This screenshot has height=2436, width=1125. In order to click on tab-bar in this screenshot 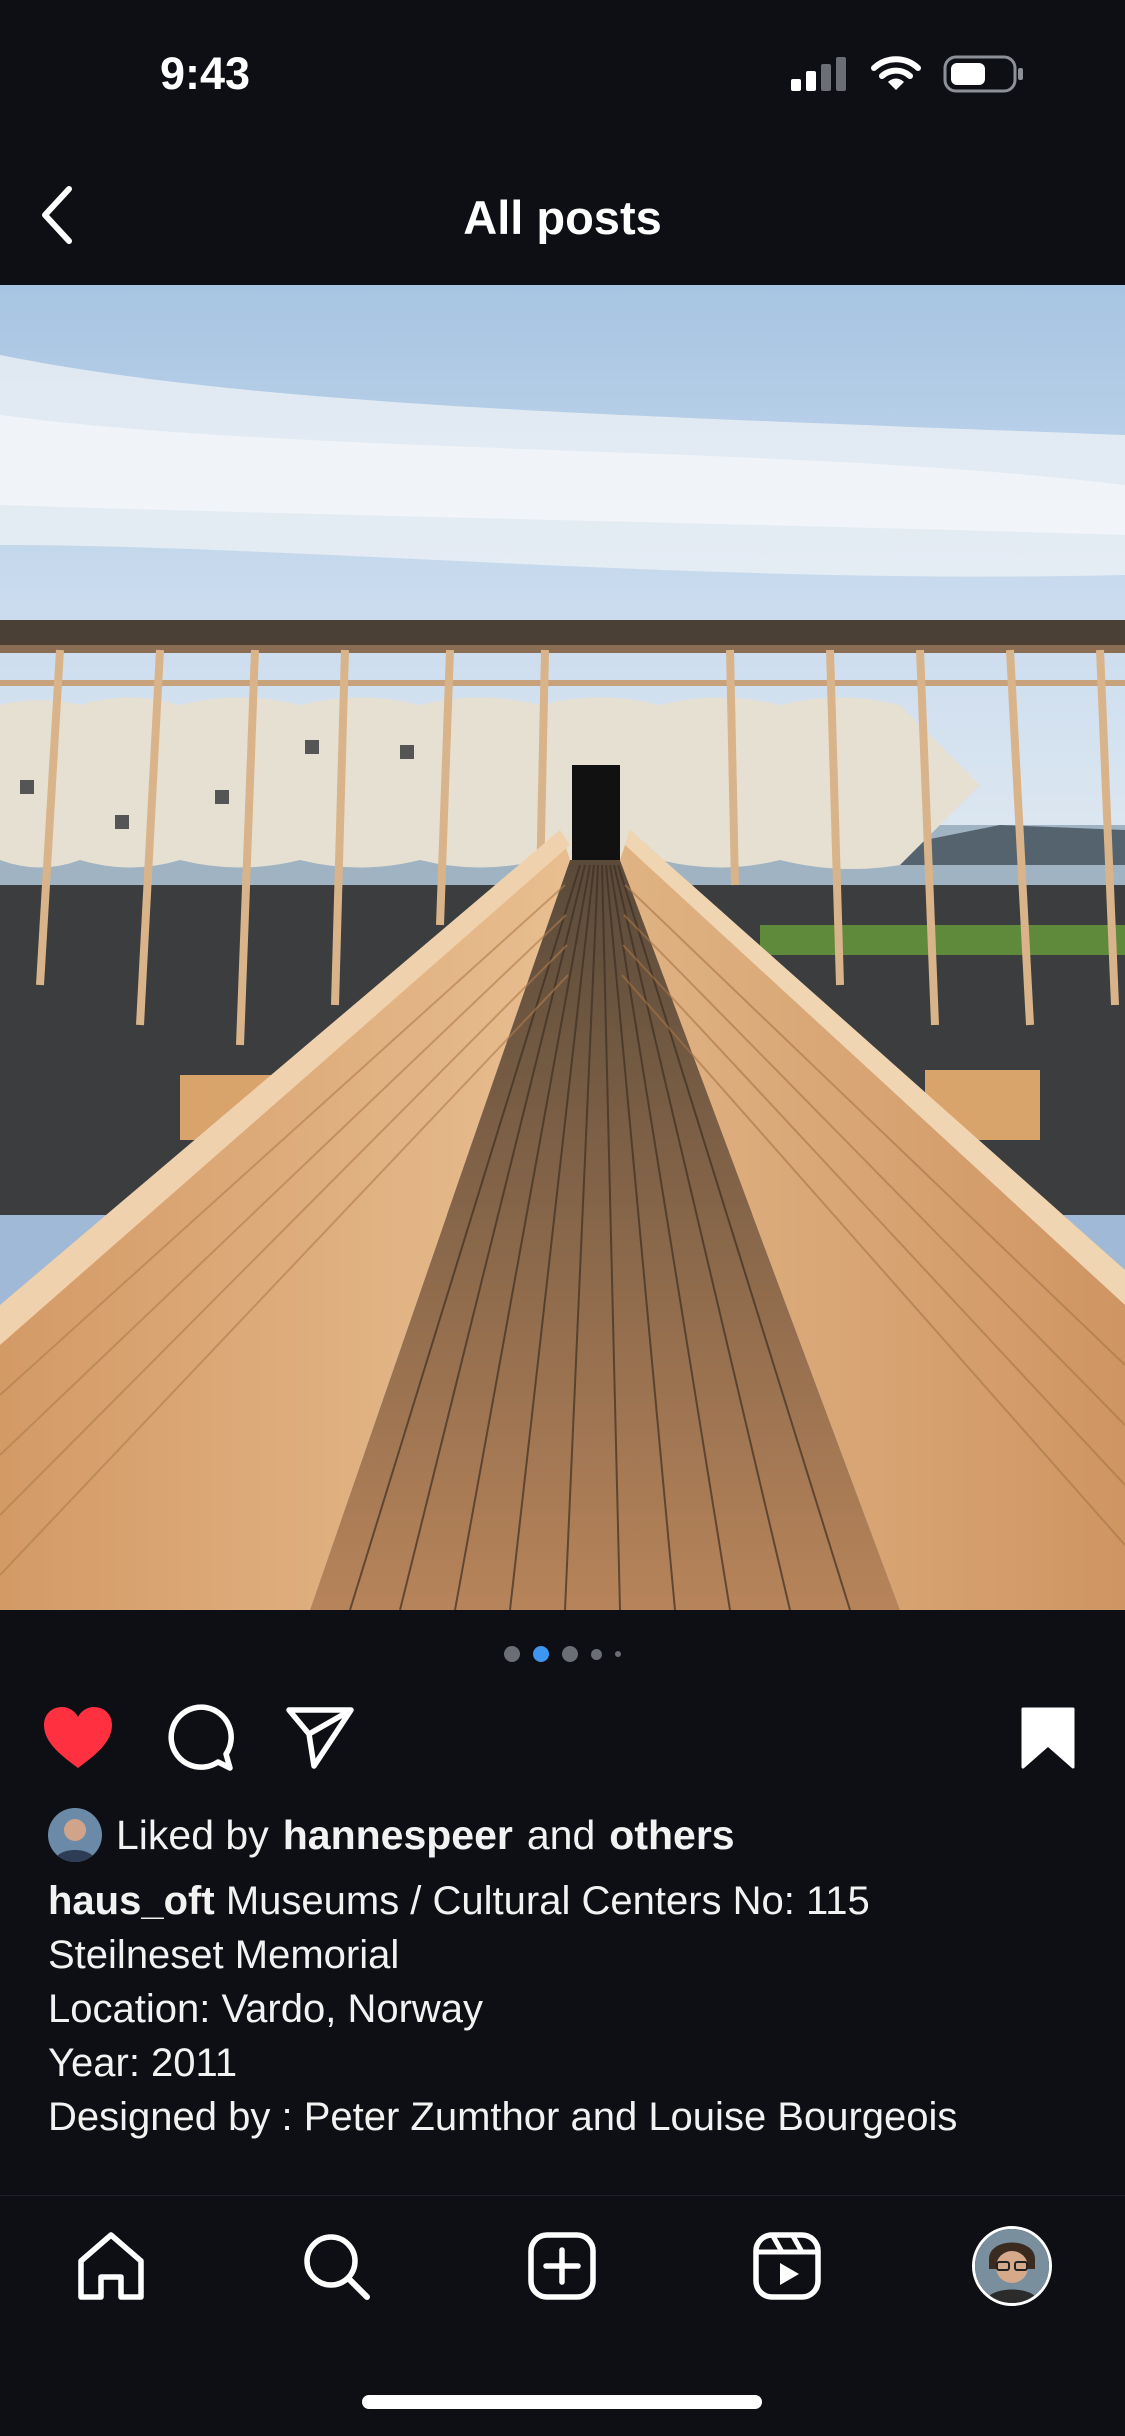, I will do `click(562, 2275)`.